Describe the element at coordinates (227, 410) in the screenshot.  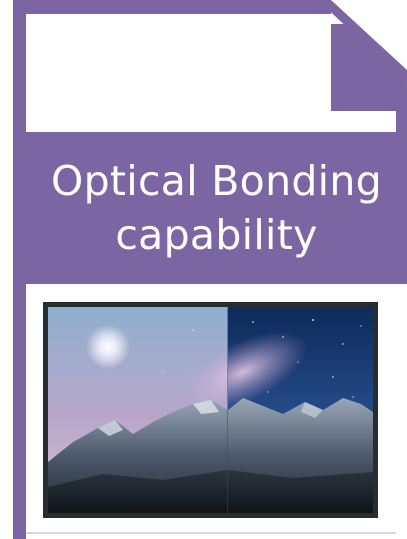
I see `split-line` at that location.